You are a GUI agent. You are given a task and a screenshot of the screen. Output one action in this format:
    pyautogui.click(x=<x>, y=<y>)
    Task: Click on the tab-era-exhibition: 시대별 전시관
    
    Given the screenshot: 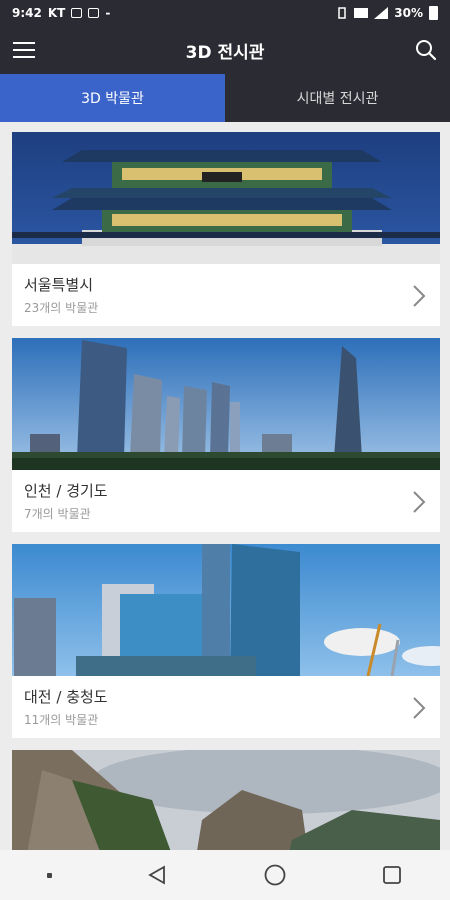 What is the action you would take?
    pyautogui.click(x=337, y=98)
    